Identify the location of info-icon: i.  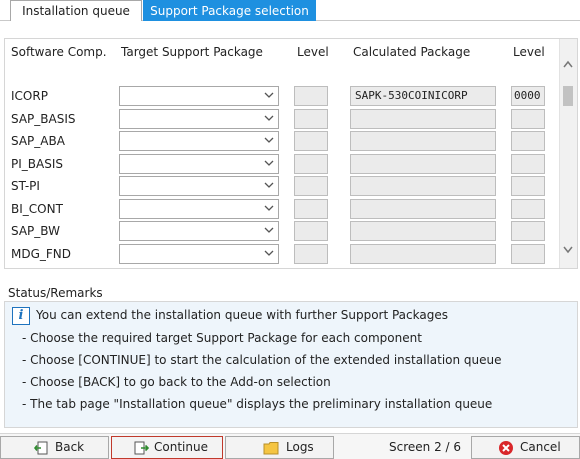
(21, 316).